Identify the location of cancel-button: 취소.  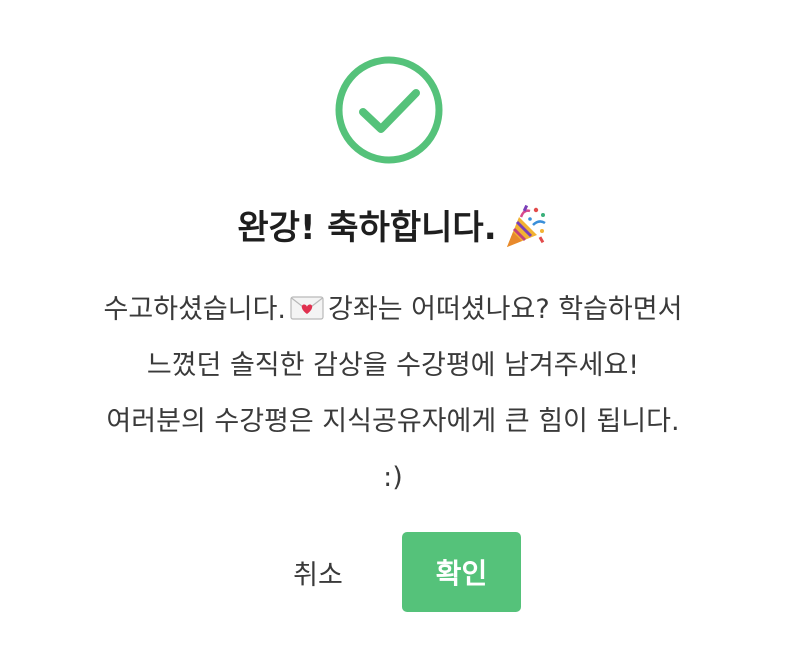
(318, 572).